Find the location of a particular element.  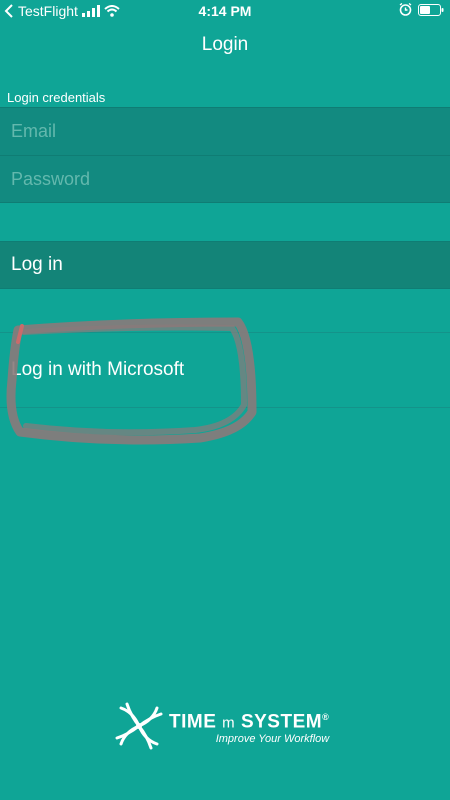

page-title: Login is located at coordinates (225, 44).